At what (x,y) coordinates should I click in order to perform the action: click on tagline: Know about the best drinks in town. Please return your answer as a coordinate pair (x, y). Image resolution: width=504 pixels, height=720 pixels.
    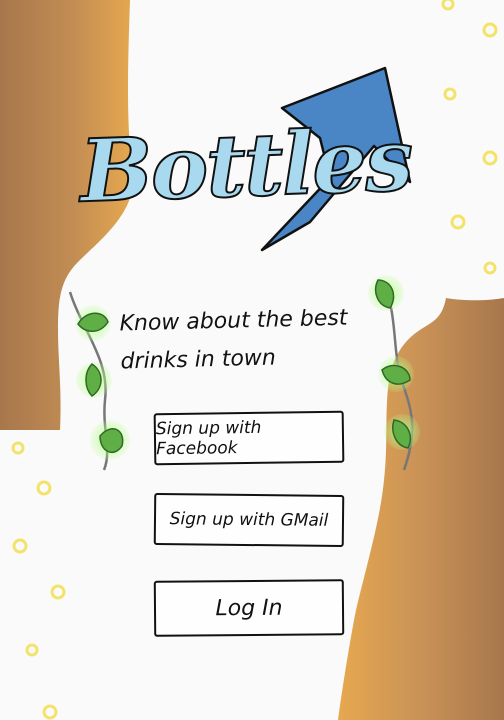
    Looking at the image, I should click on (233, 340).